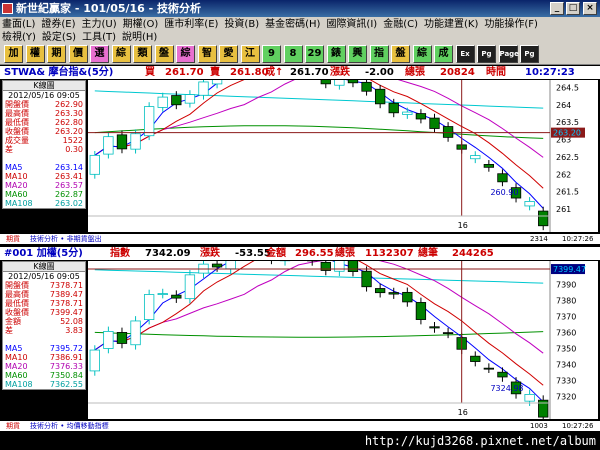 Image resolution: width=600 pixels, height=450 pixels. What do you see at coordinates (567, 122) in the screenshot?
I see `y-tick-label: 263.5` at bounding box center [567, 122].